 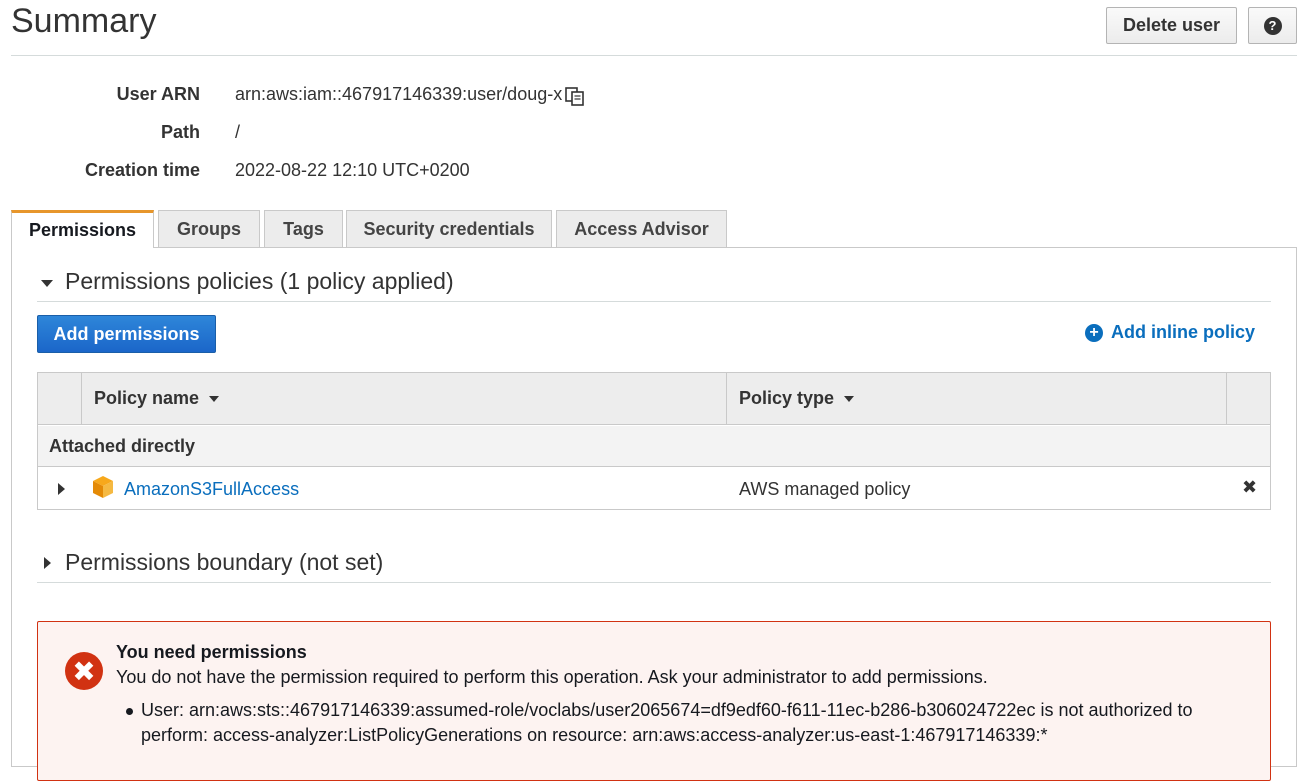 I want to click on column-policy-name-label: Policy name, so click(x=147, y=398).